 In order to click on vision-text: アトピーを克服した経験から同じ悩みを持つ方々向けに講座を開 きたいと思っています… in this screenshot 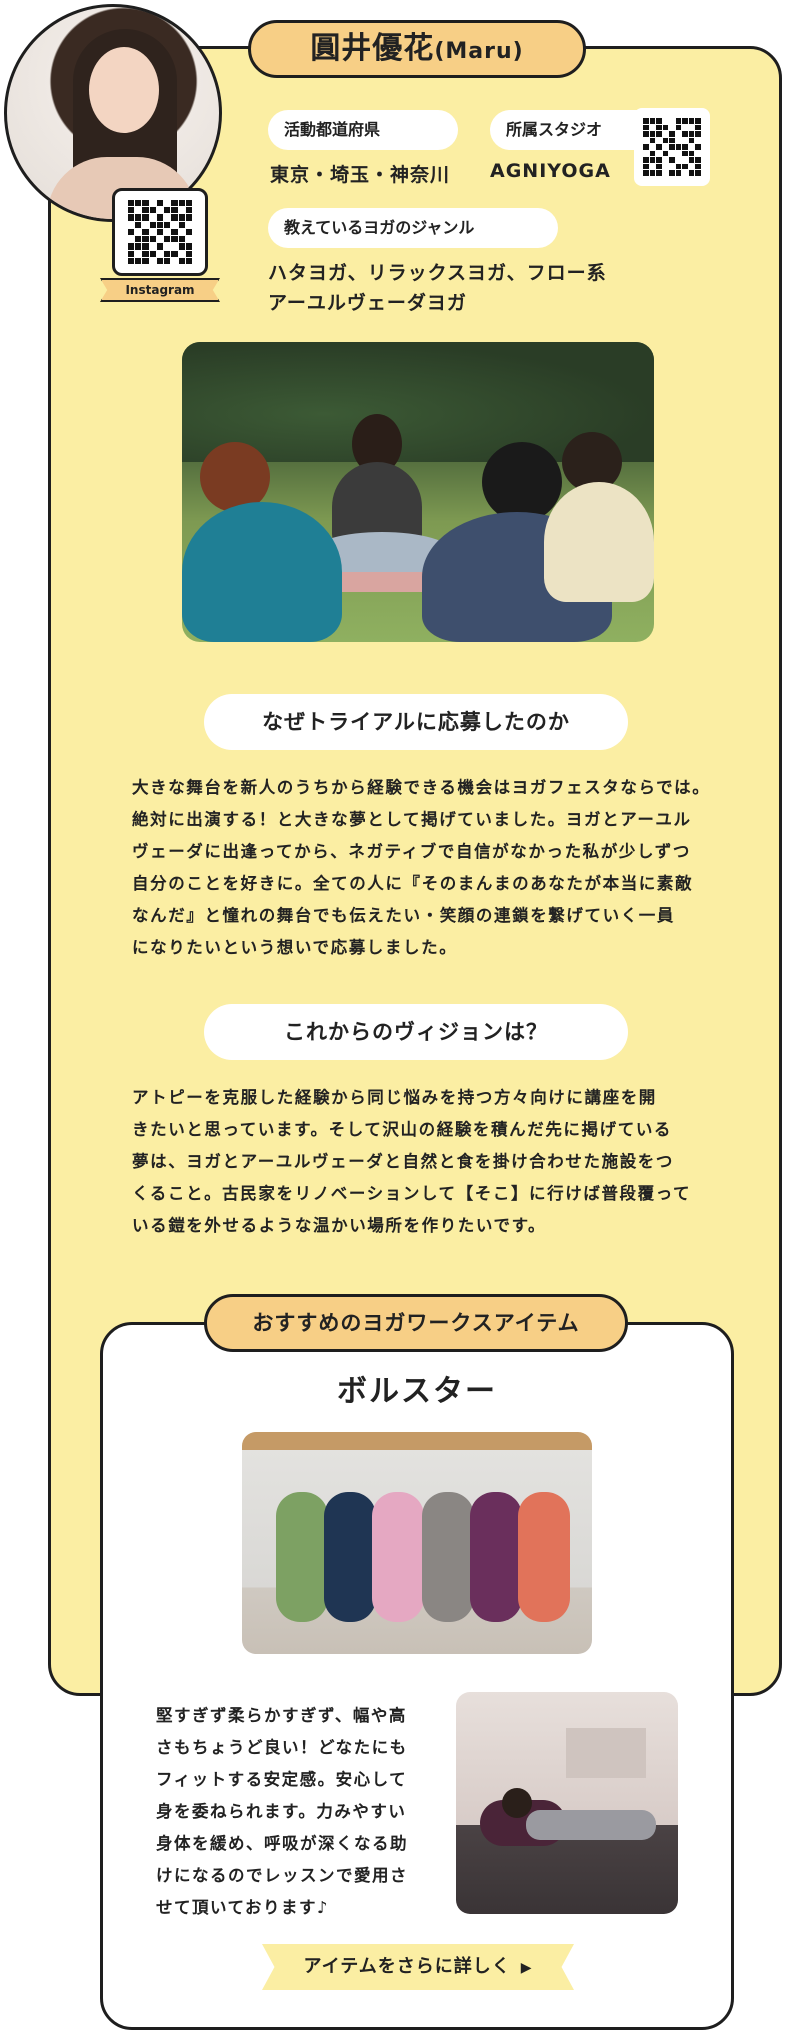, I will do `click(412, 1161)`.